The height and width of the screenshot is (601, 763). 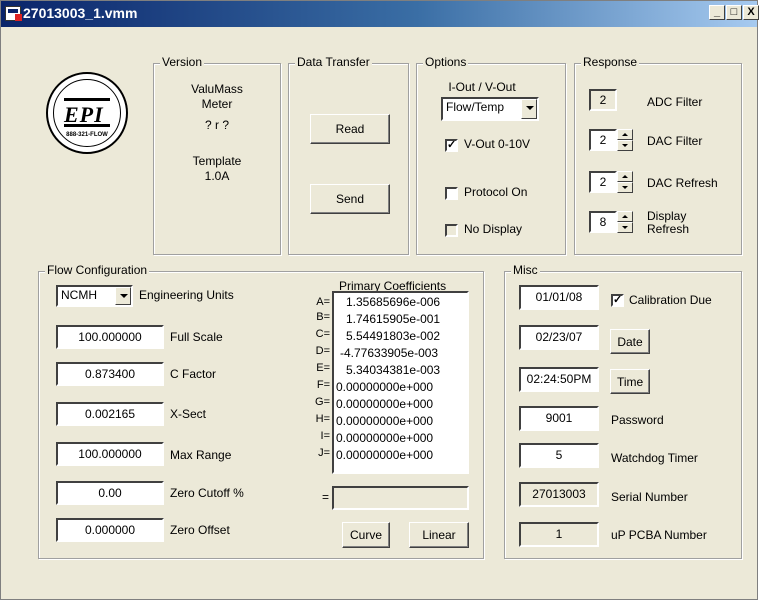 What do you see at coordinates (649, 497) in the screenshot?
I see `serial-number-label: Serial Number` at bounding box center [649, 497].